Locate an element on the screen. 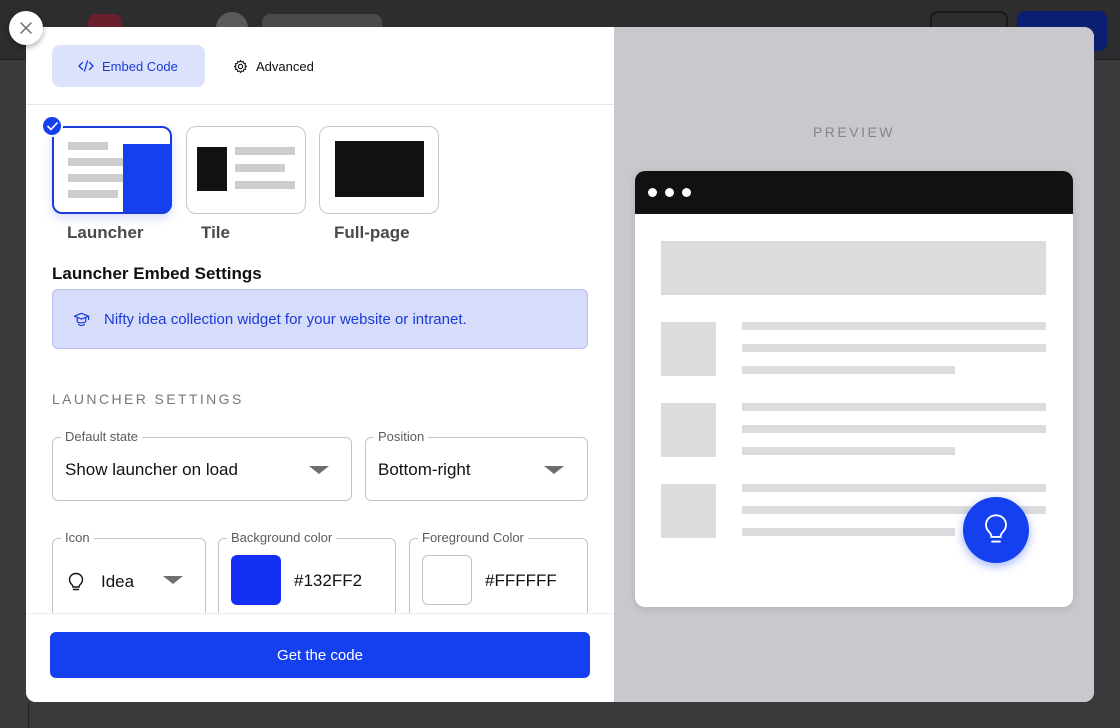  position-select: Position Bottom-right is located at coordinates (476, 465).